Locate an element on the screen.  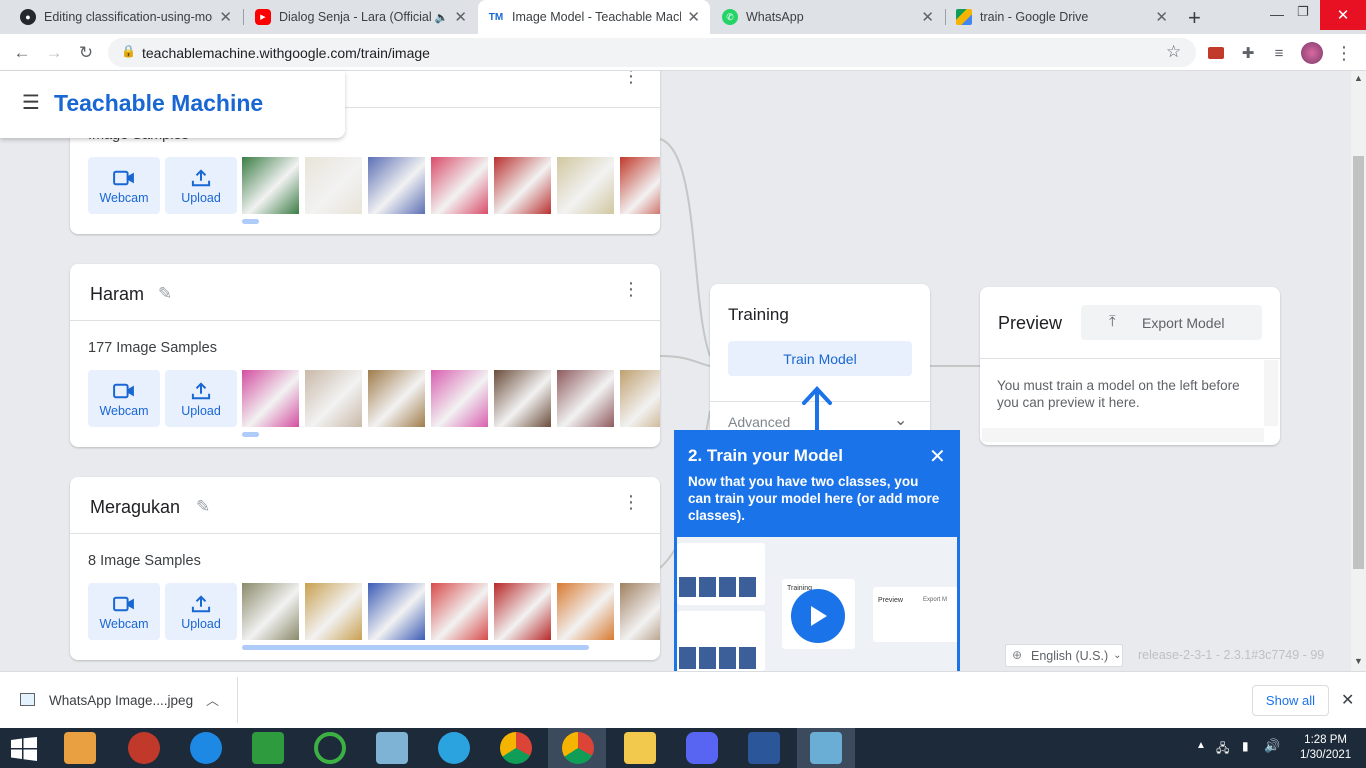
new-tab-button: + is located at coordinates (1194, 18).